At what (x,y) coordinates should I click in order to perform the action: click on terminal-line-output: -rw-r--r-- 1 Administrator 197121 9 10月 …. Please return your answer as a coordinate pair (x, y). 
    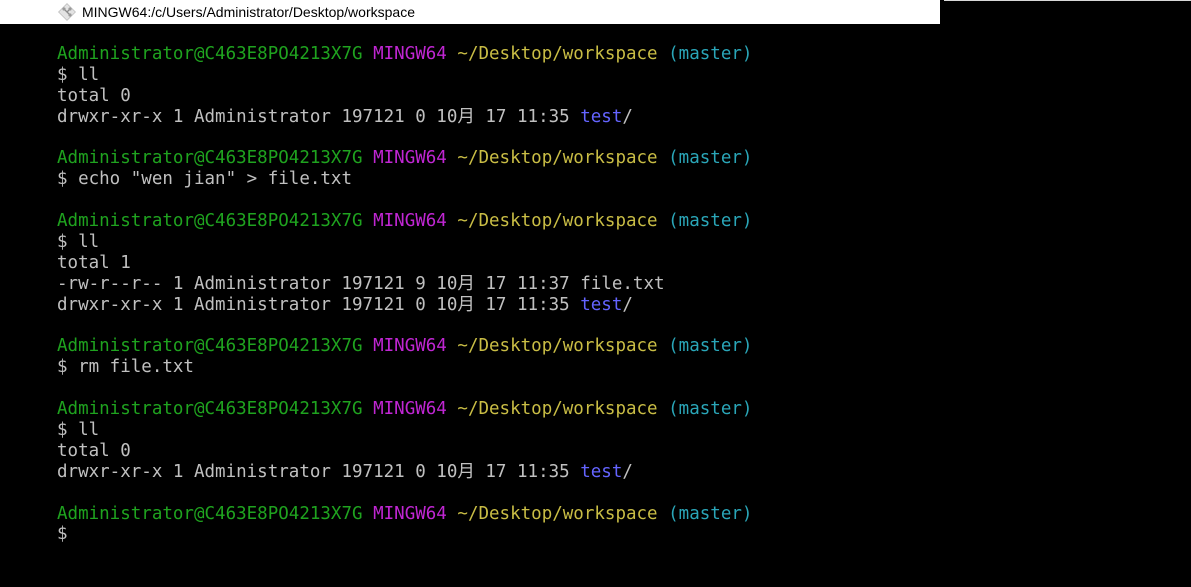
    Looking at the image, I should click on (617, 284).